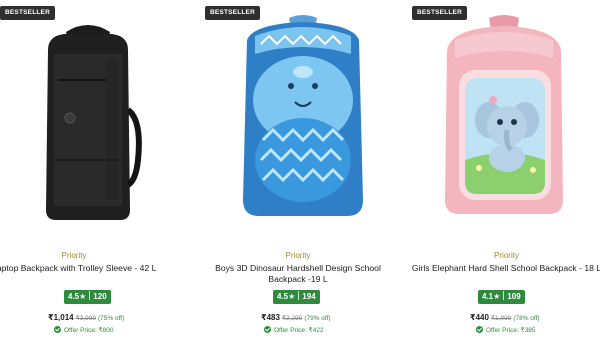  Describe the element at coordinates (514, 296) in the screenshot. I see `rating-count: 109` at that location.